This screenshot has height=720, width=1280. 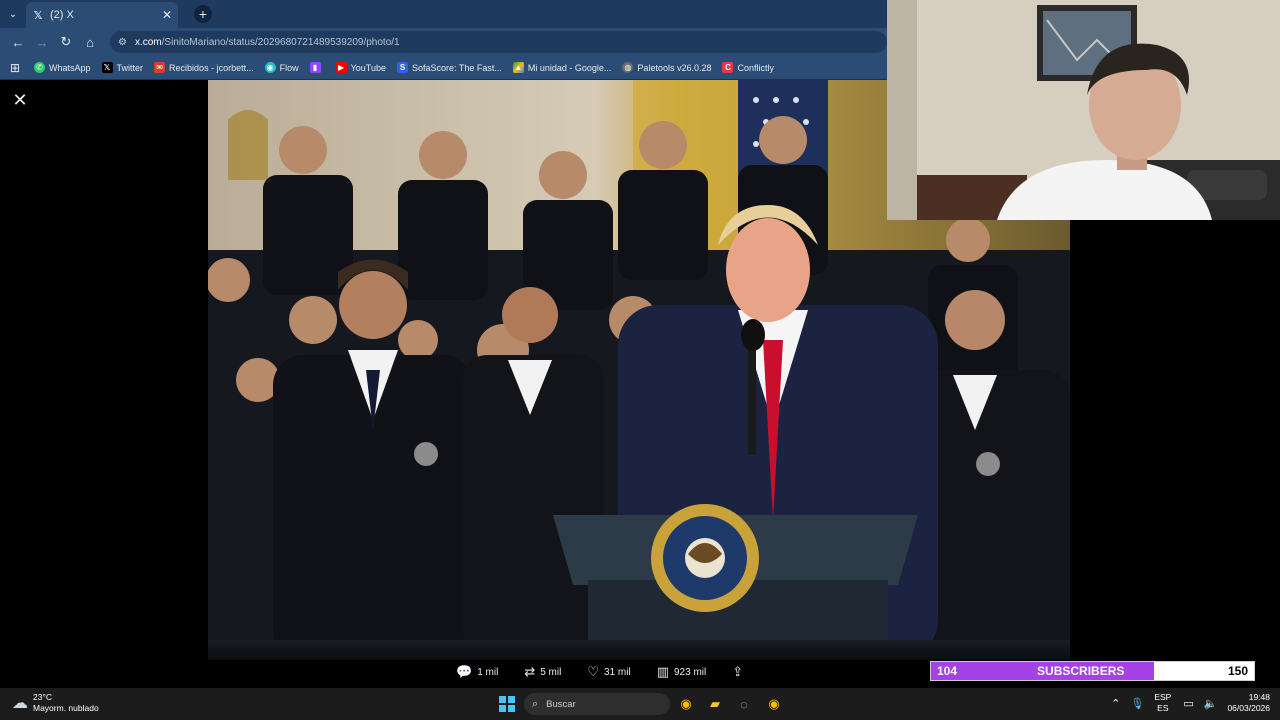 What do you see at coordinates (561, 704) in the screenshot?
I see `search-placeholder: Buscar` at bounding box center [561, 704].